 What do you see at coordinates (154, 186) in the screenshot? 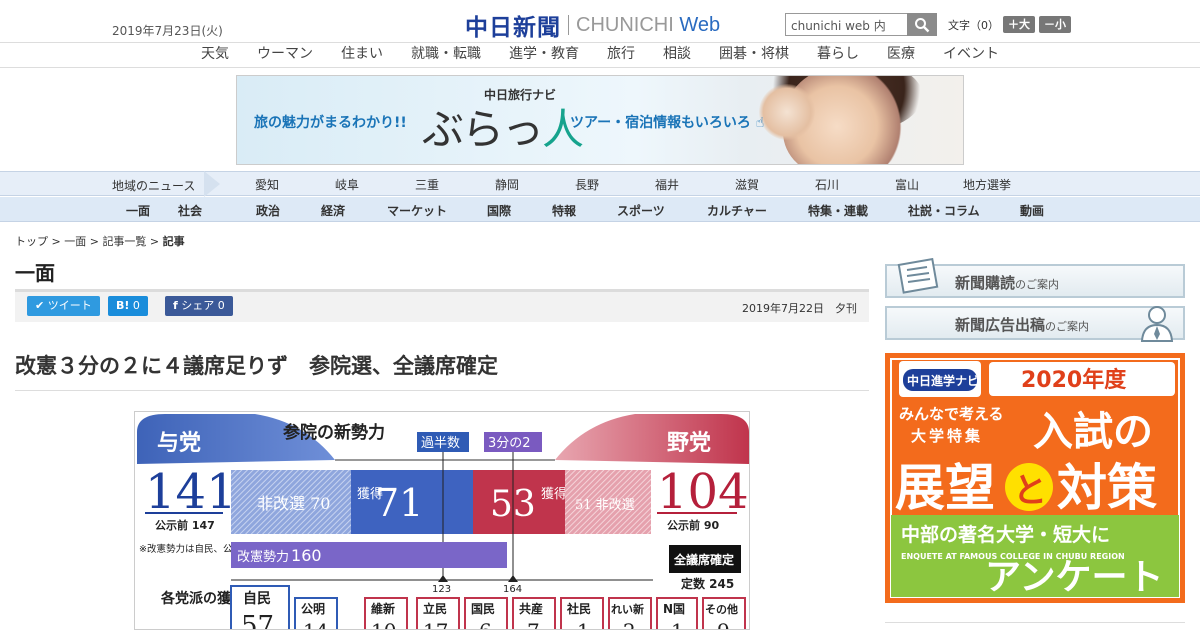
I see `region-nav-label: 地域のニュース` at bounding box center [154, 186].